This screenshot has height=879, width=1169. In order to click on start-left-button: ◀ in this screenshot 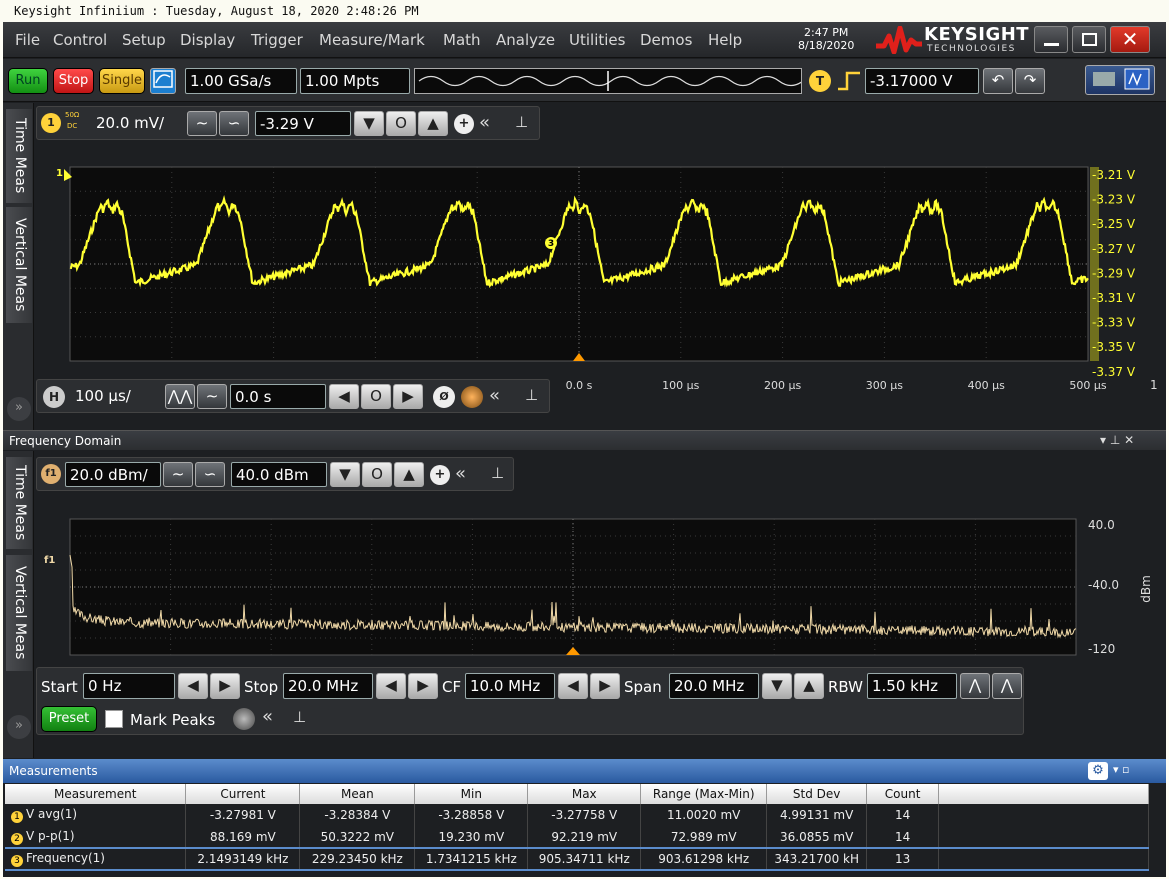, I will do `click(193, 686)`.